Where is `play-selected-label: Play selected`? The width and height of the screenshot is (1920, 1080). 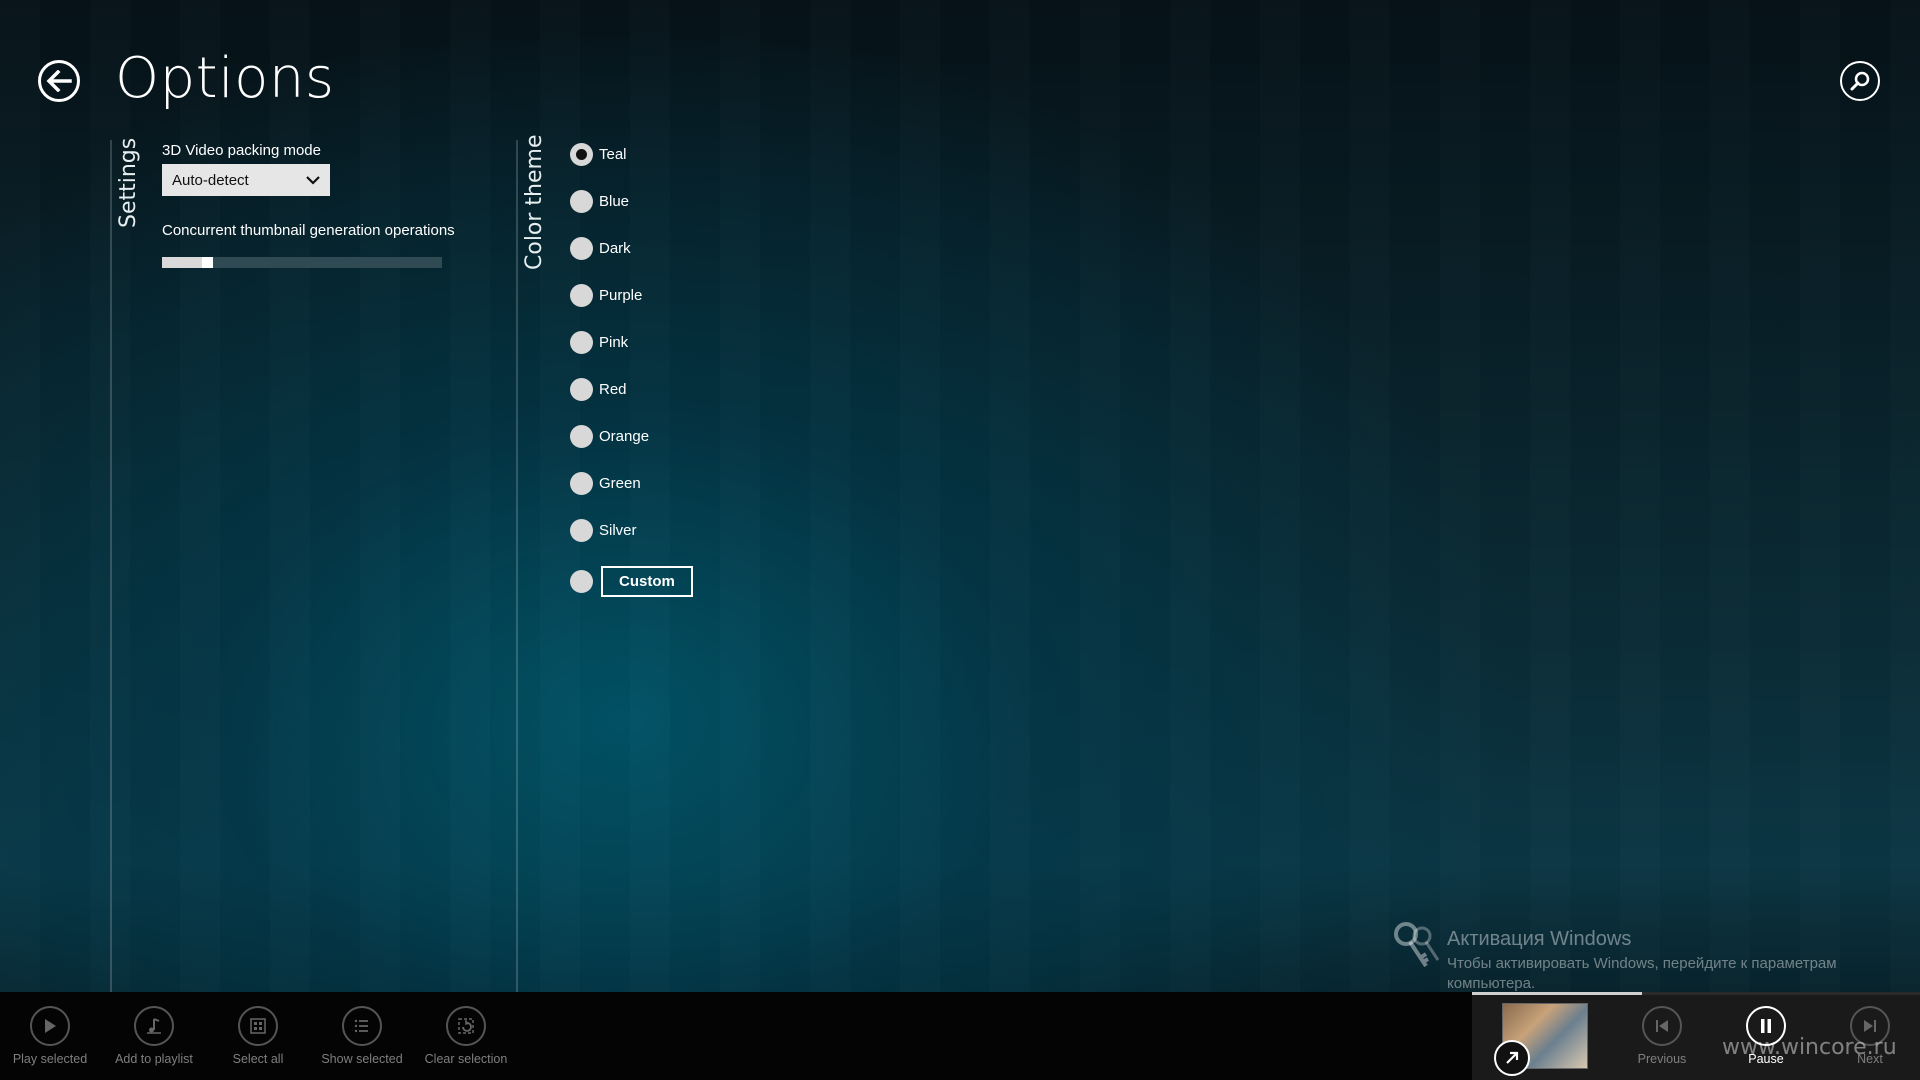 play-selected-label: Play selected is located at coordinates (50, 1059).